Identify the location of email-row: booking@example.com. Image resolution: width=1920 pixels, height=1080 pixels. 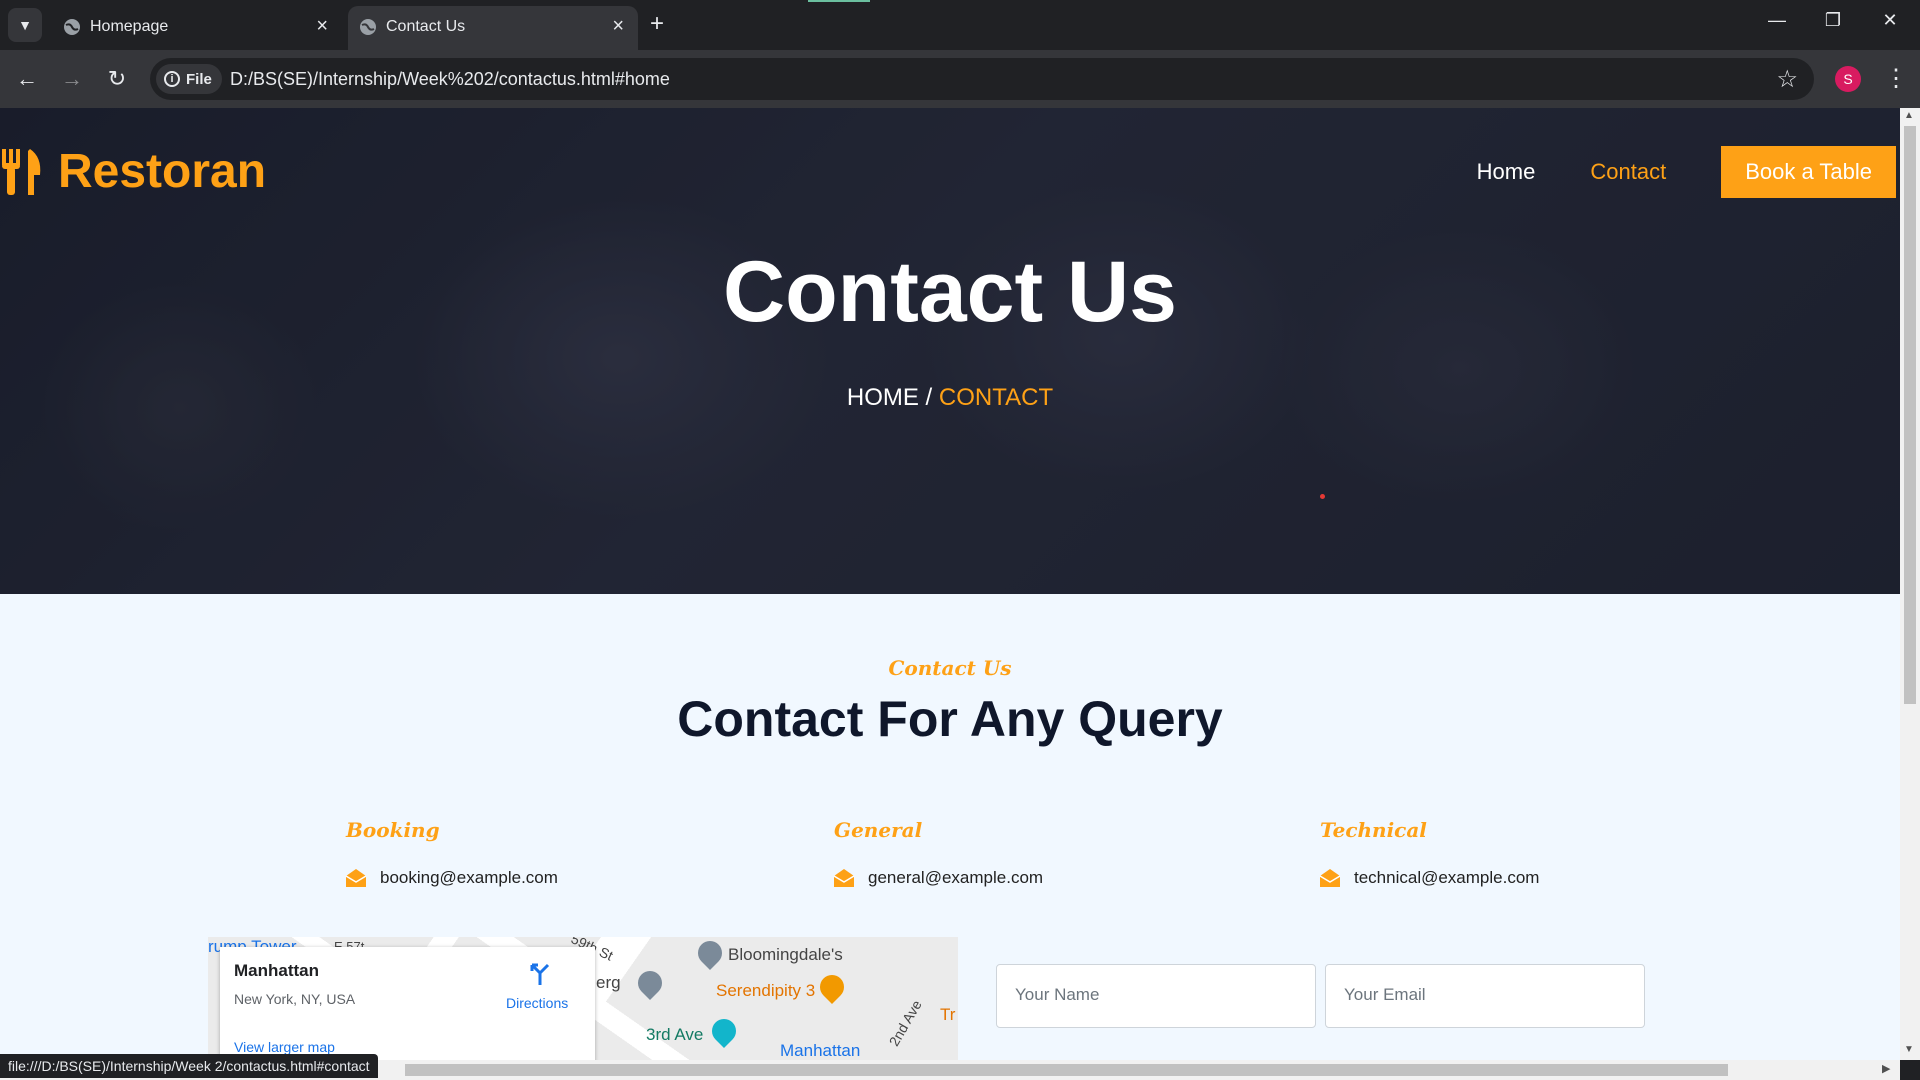
(452, 878).